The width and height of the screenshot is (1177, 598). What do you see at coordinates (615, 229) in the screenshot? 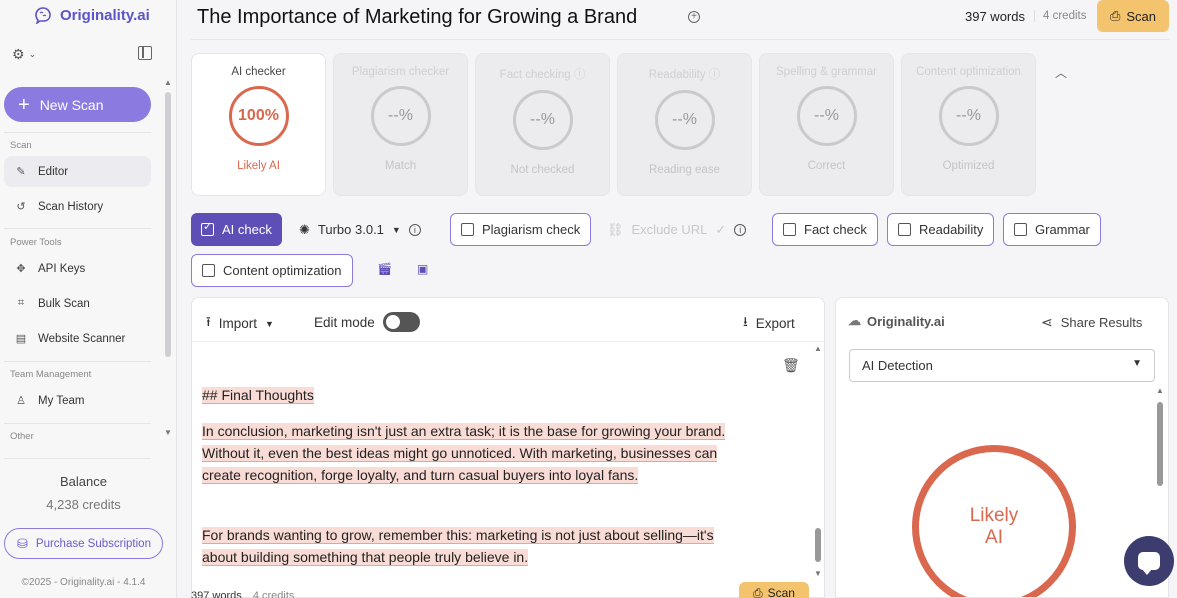
I see `link-off-icon: ⛓` at bounding box center [615, 229].